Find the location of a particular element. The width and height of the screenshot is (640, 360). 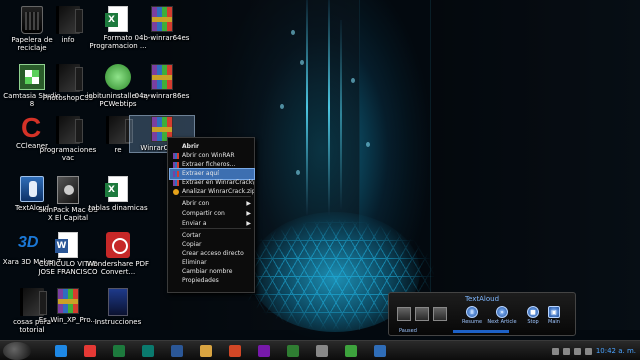

menu-item-label: Abrir is located at coordinates (190, 146).